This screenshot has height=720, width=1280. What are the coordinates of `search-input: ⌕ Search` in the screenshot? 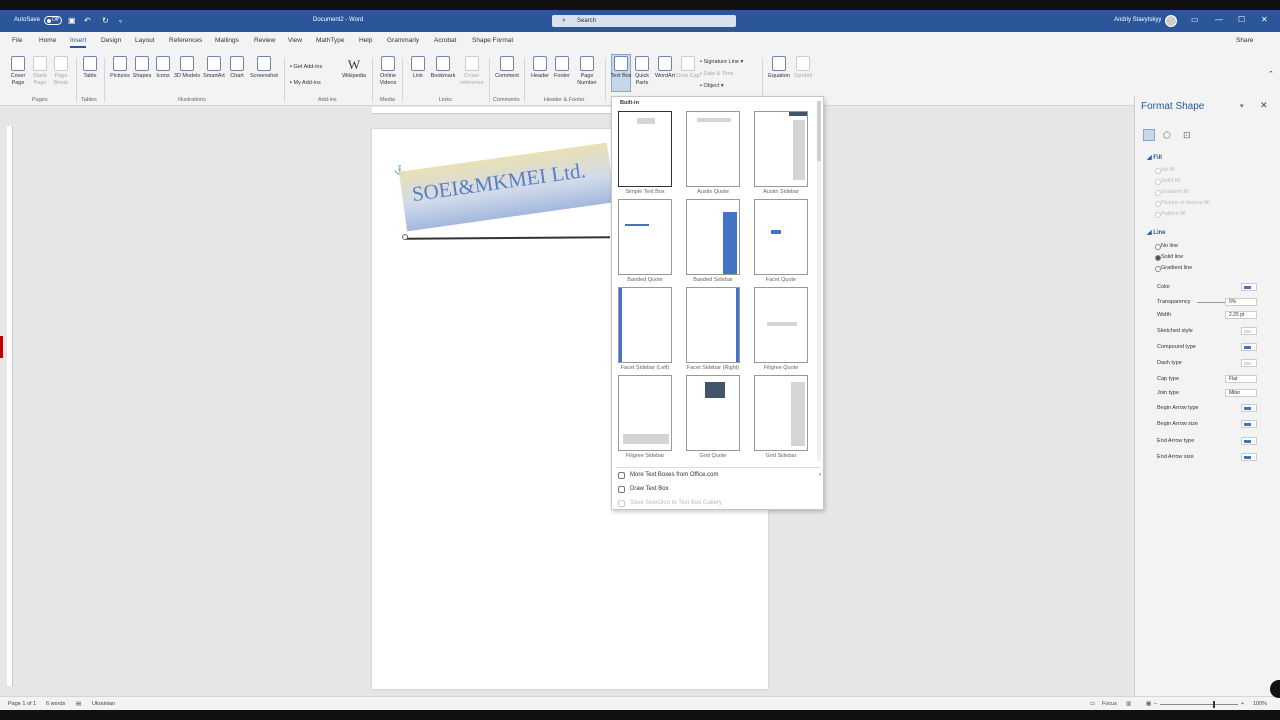 It's located at (644, 21).